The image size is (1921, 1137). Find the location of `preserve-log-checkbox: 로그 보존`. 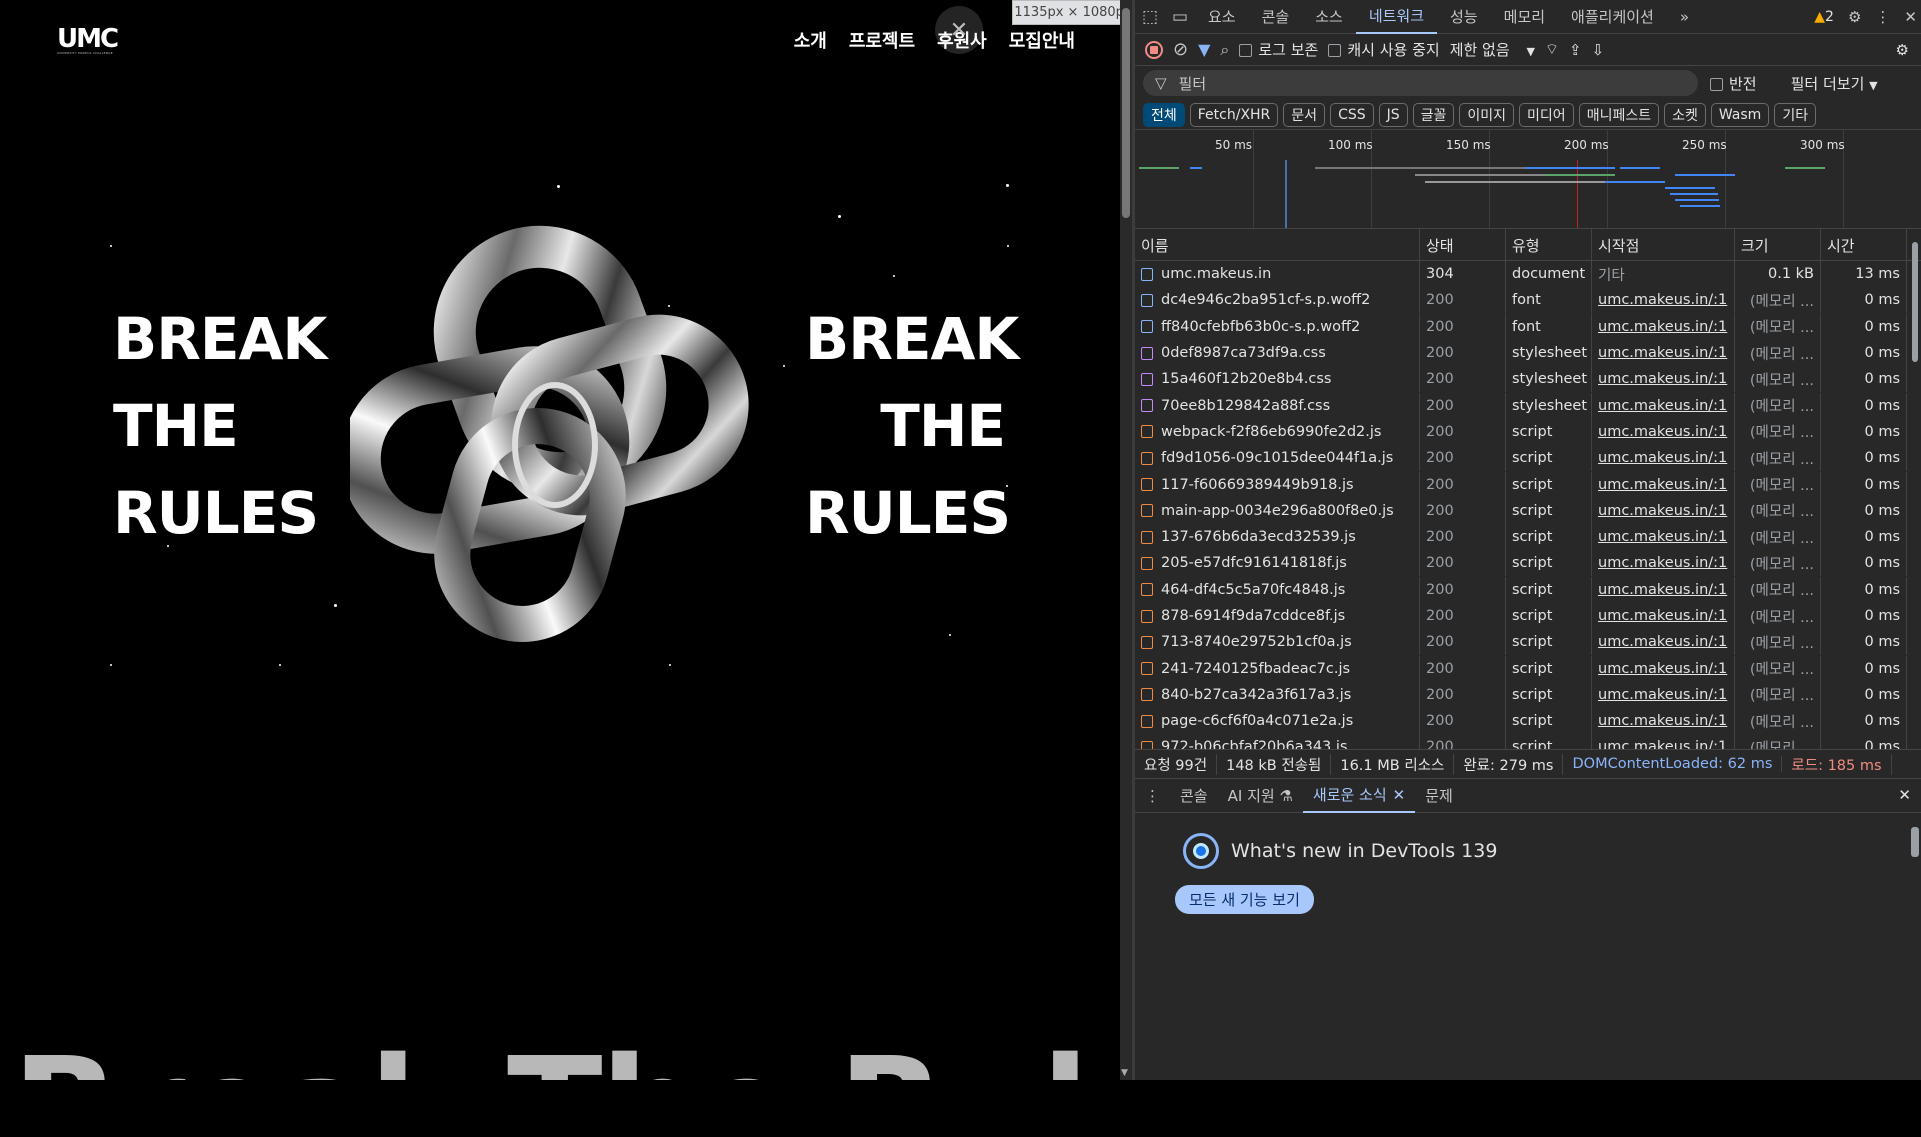

preserve-log-checkbox: 로그 보존 is located at coordinates (1278, 49).